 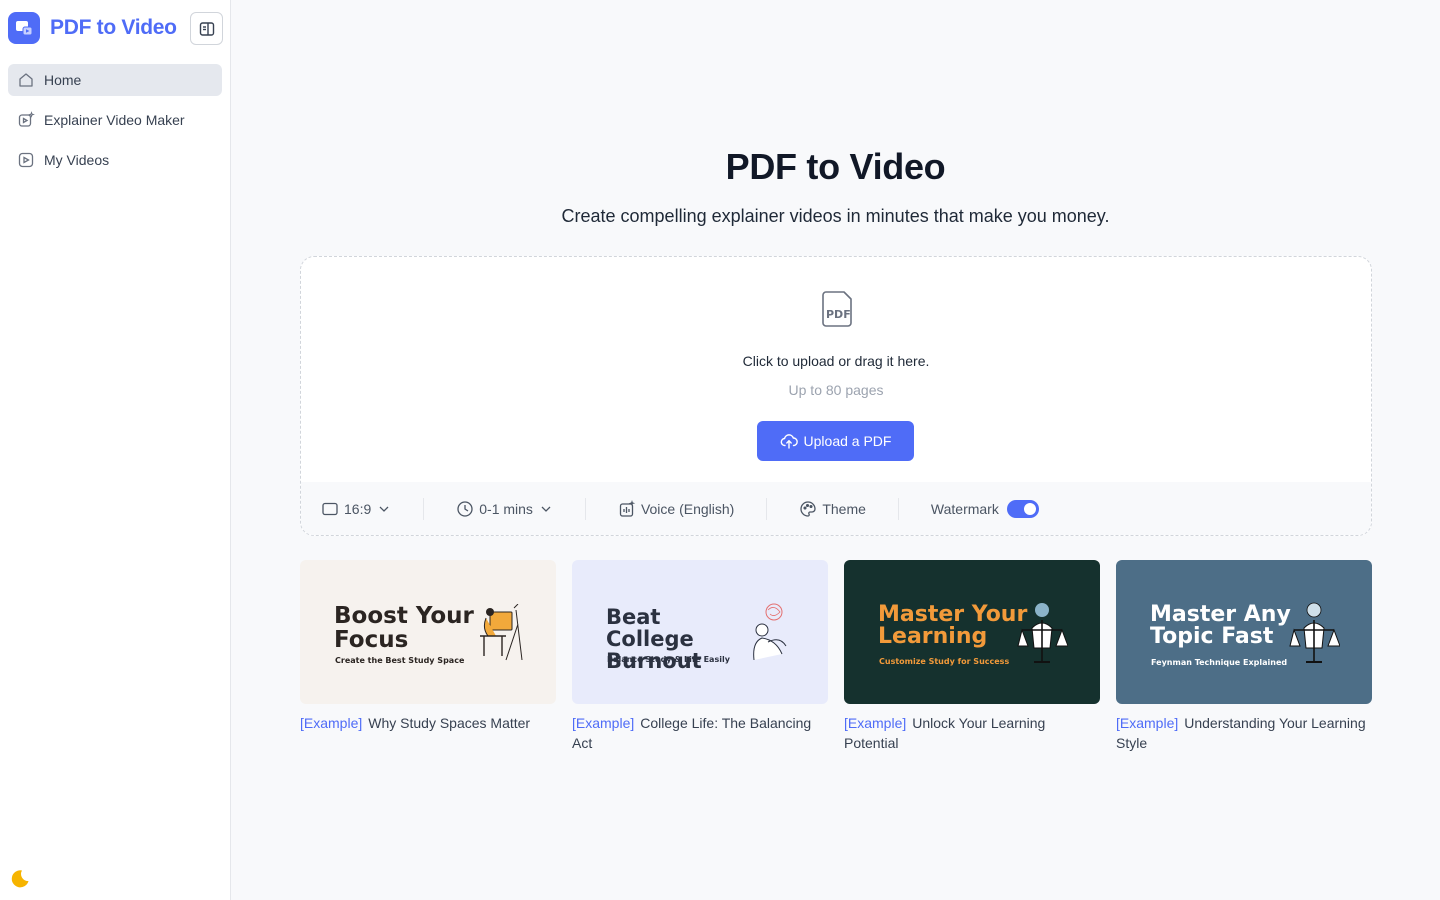 I want to click on example-caption: [Example] Unlock Your Learning Potential, so click(x=972, y=733).